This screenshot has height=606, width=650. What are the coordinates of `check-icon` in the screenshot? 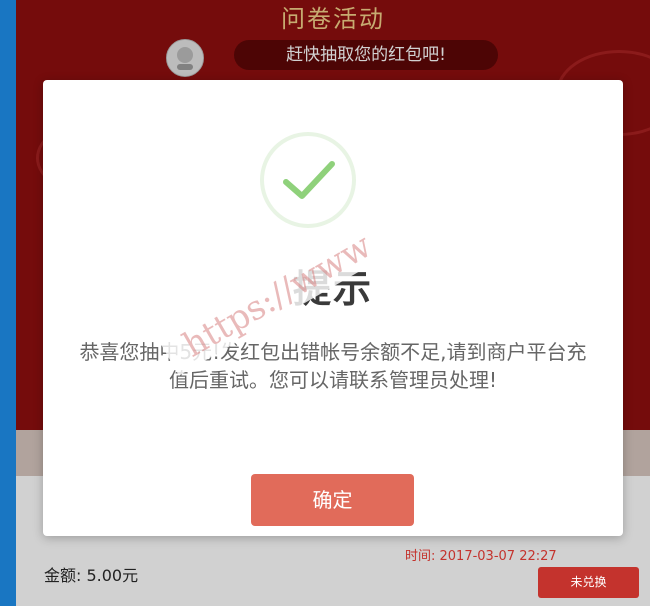 It's located at (308, 180).